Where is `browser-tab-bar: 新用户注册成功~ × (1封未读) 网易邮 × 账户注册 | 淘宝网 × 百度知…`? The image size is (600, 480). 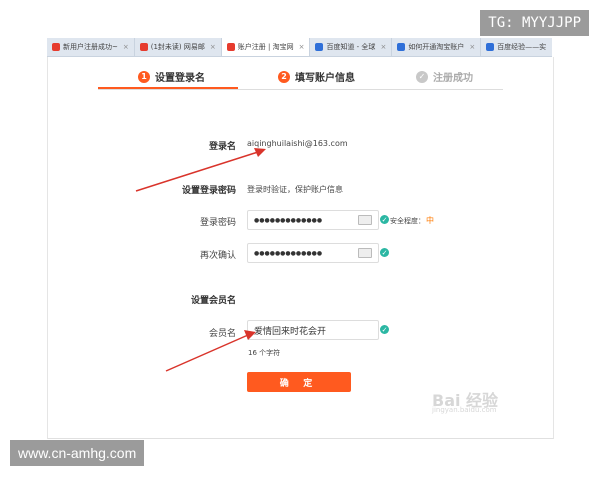 browser-tab-bar: 新用户注册成功~ × (1封未读) 网易邮 × 账户注册 | 淘宝网 × 百度知… is located at coordinates (299, 47).